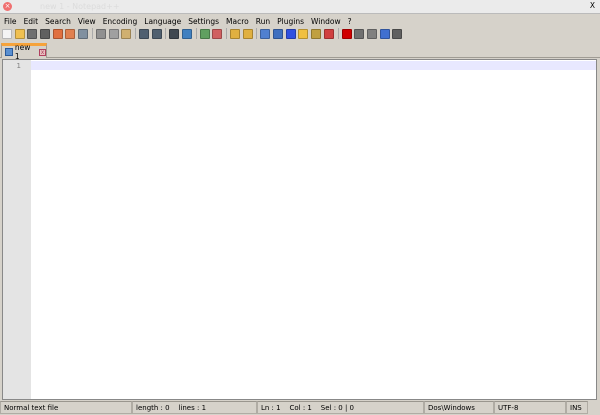 Image resolution: width=600 pixels, height=415 pixels. Describe the element at coordinates (371, 33) in the screenshot. I see `play-macro-icon` at that location.